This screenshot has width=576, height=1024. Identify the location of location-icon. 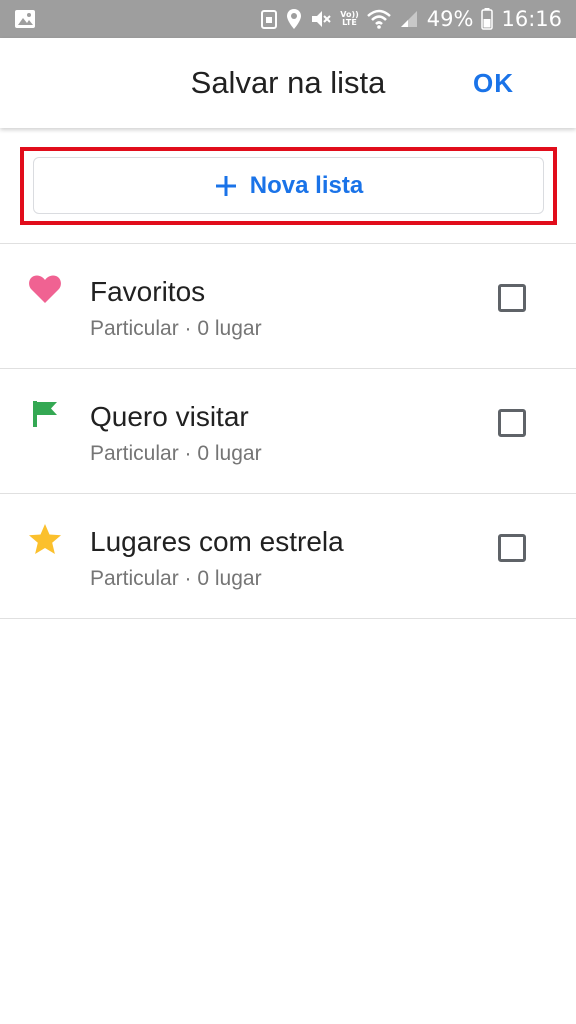
(294, 19).